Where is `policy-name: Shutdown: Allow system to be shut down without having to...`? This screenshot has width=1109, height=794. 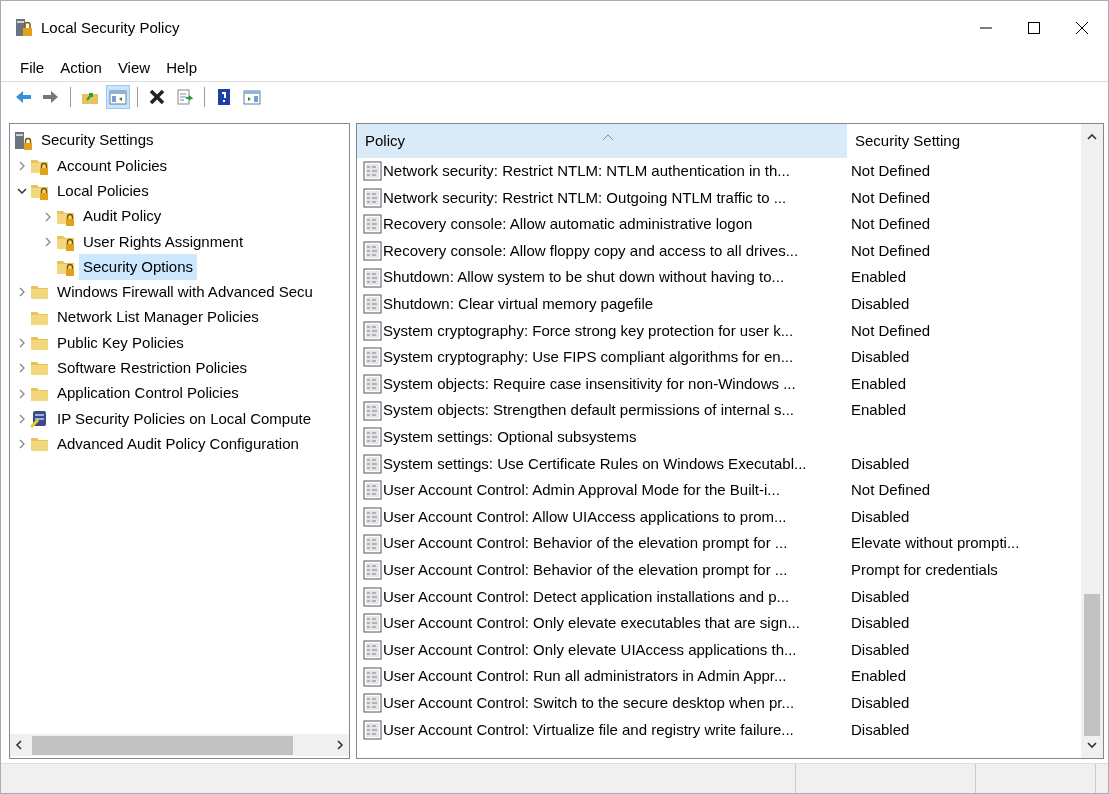 policy-name: Shutdown: Allow system to be shut down without having to... is located at coordinates (584, 277).